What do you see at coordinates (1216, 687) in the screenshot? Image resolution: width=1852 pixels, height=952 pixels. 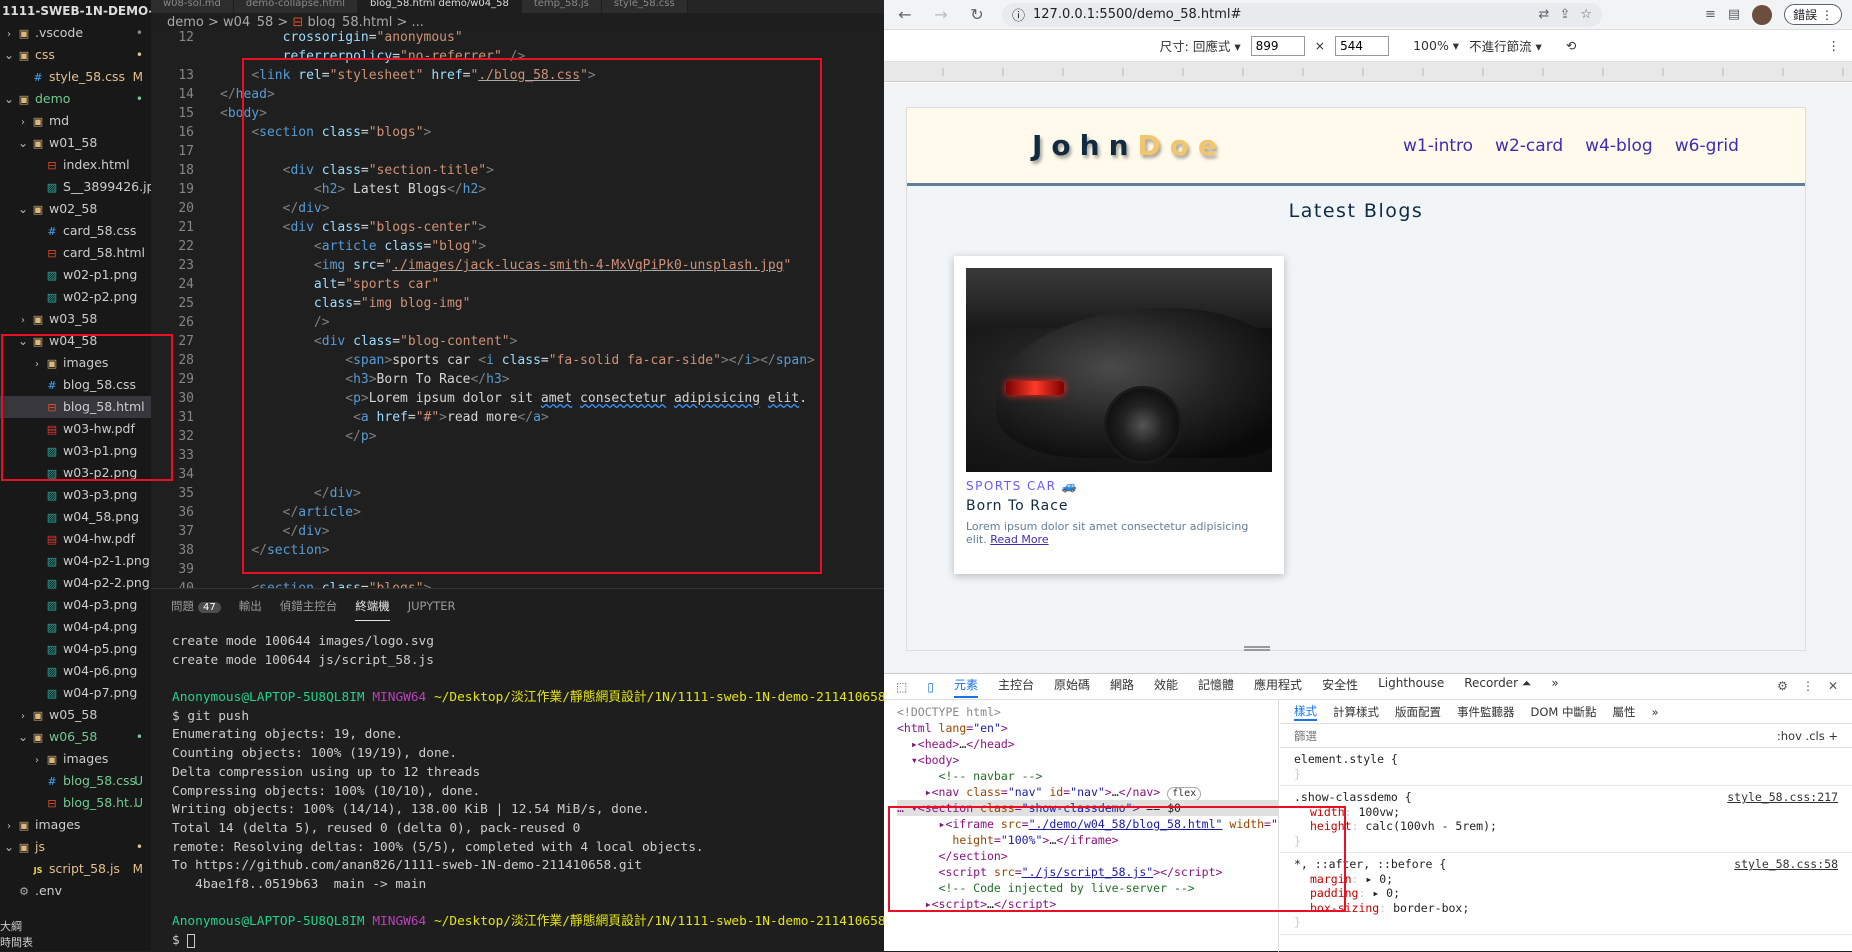 I see `devtools-tab: 記憶體` at bounding box center [1216, 687].